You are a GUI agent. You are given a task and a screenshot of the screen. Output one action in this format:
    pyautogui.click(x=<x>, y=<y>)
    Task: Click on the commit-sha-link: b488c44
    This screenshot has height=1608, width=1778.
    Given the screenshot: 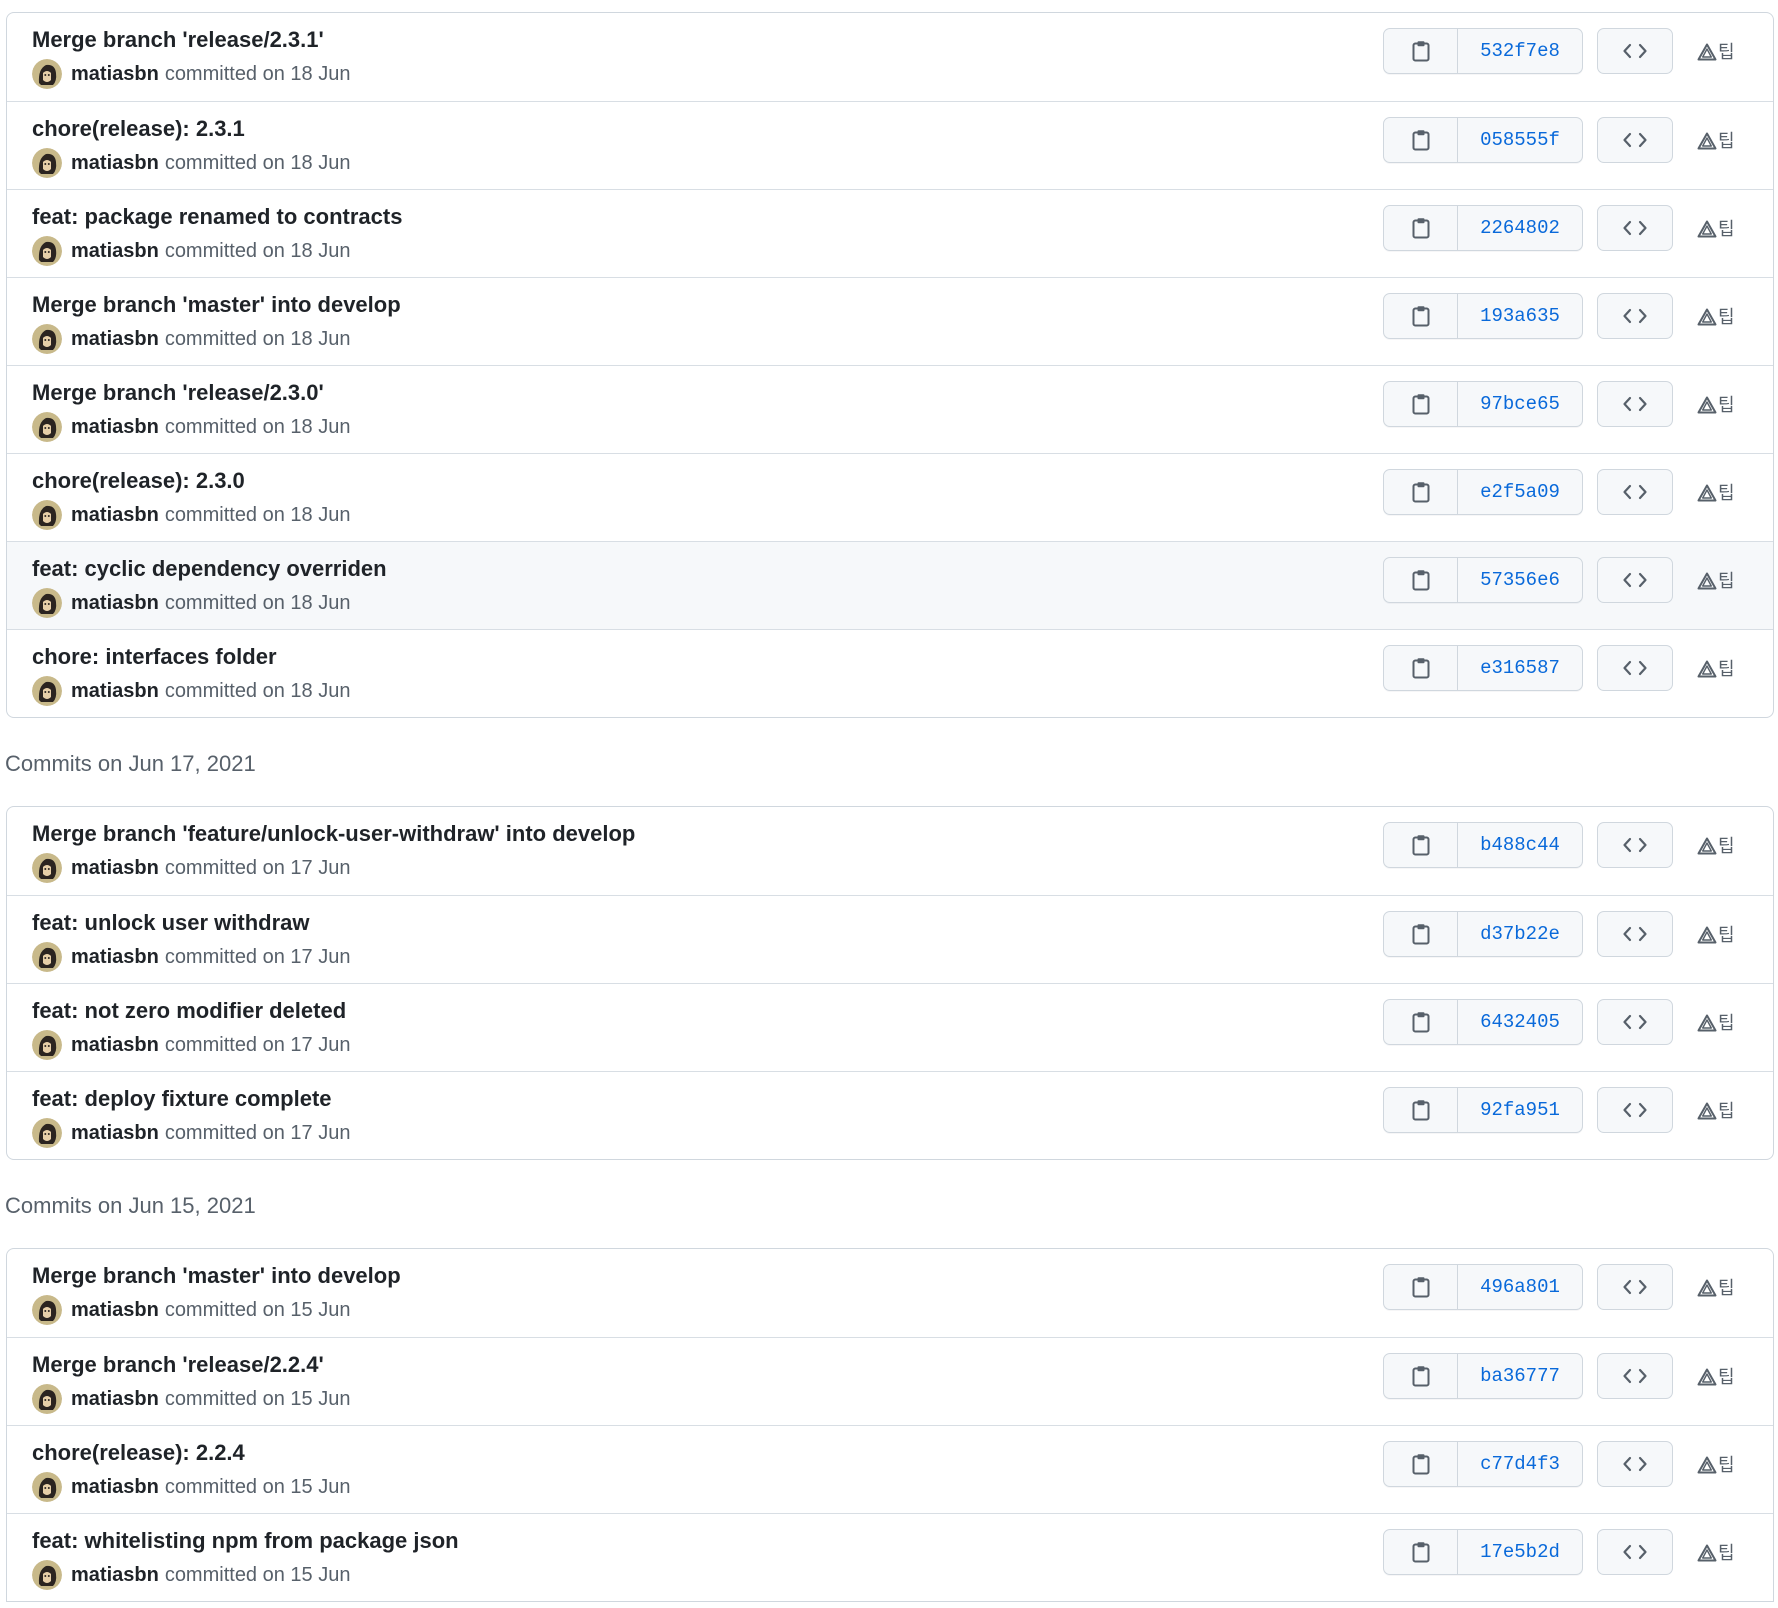 What is the action you would take?
    pyautogui.click(x=1520, y=845)
    